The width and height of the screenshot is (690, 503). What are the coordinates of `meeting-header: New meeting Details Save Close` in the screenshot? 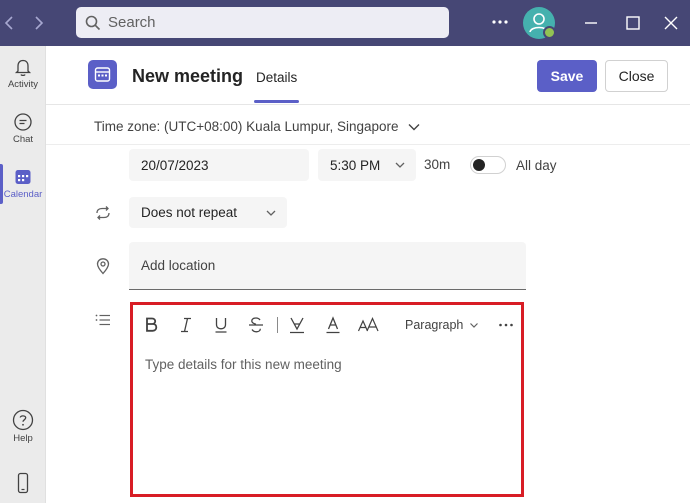 It's located at (368, 75).